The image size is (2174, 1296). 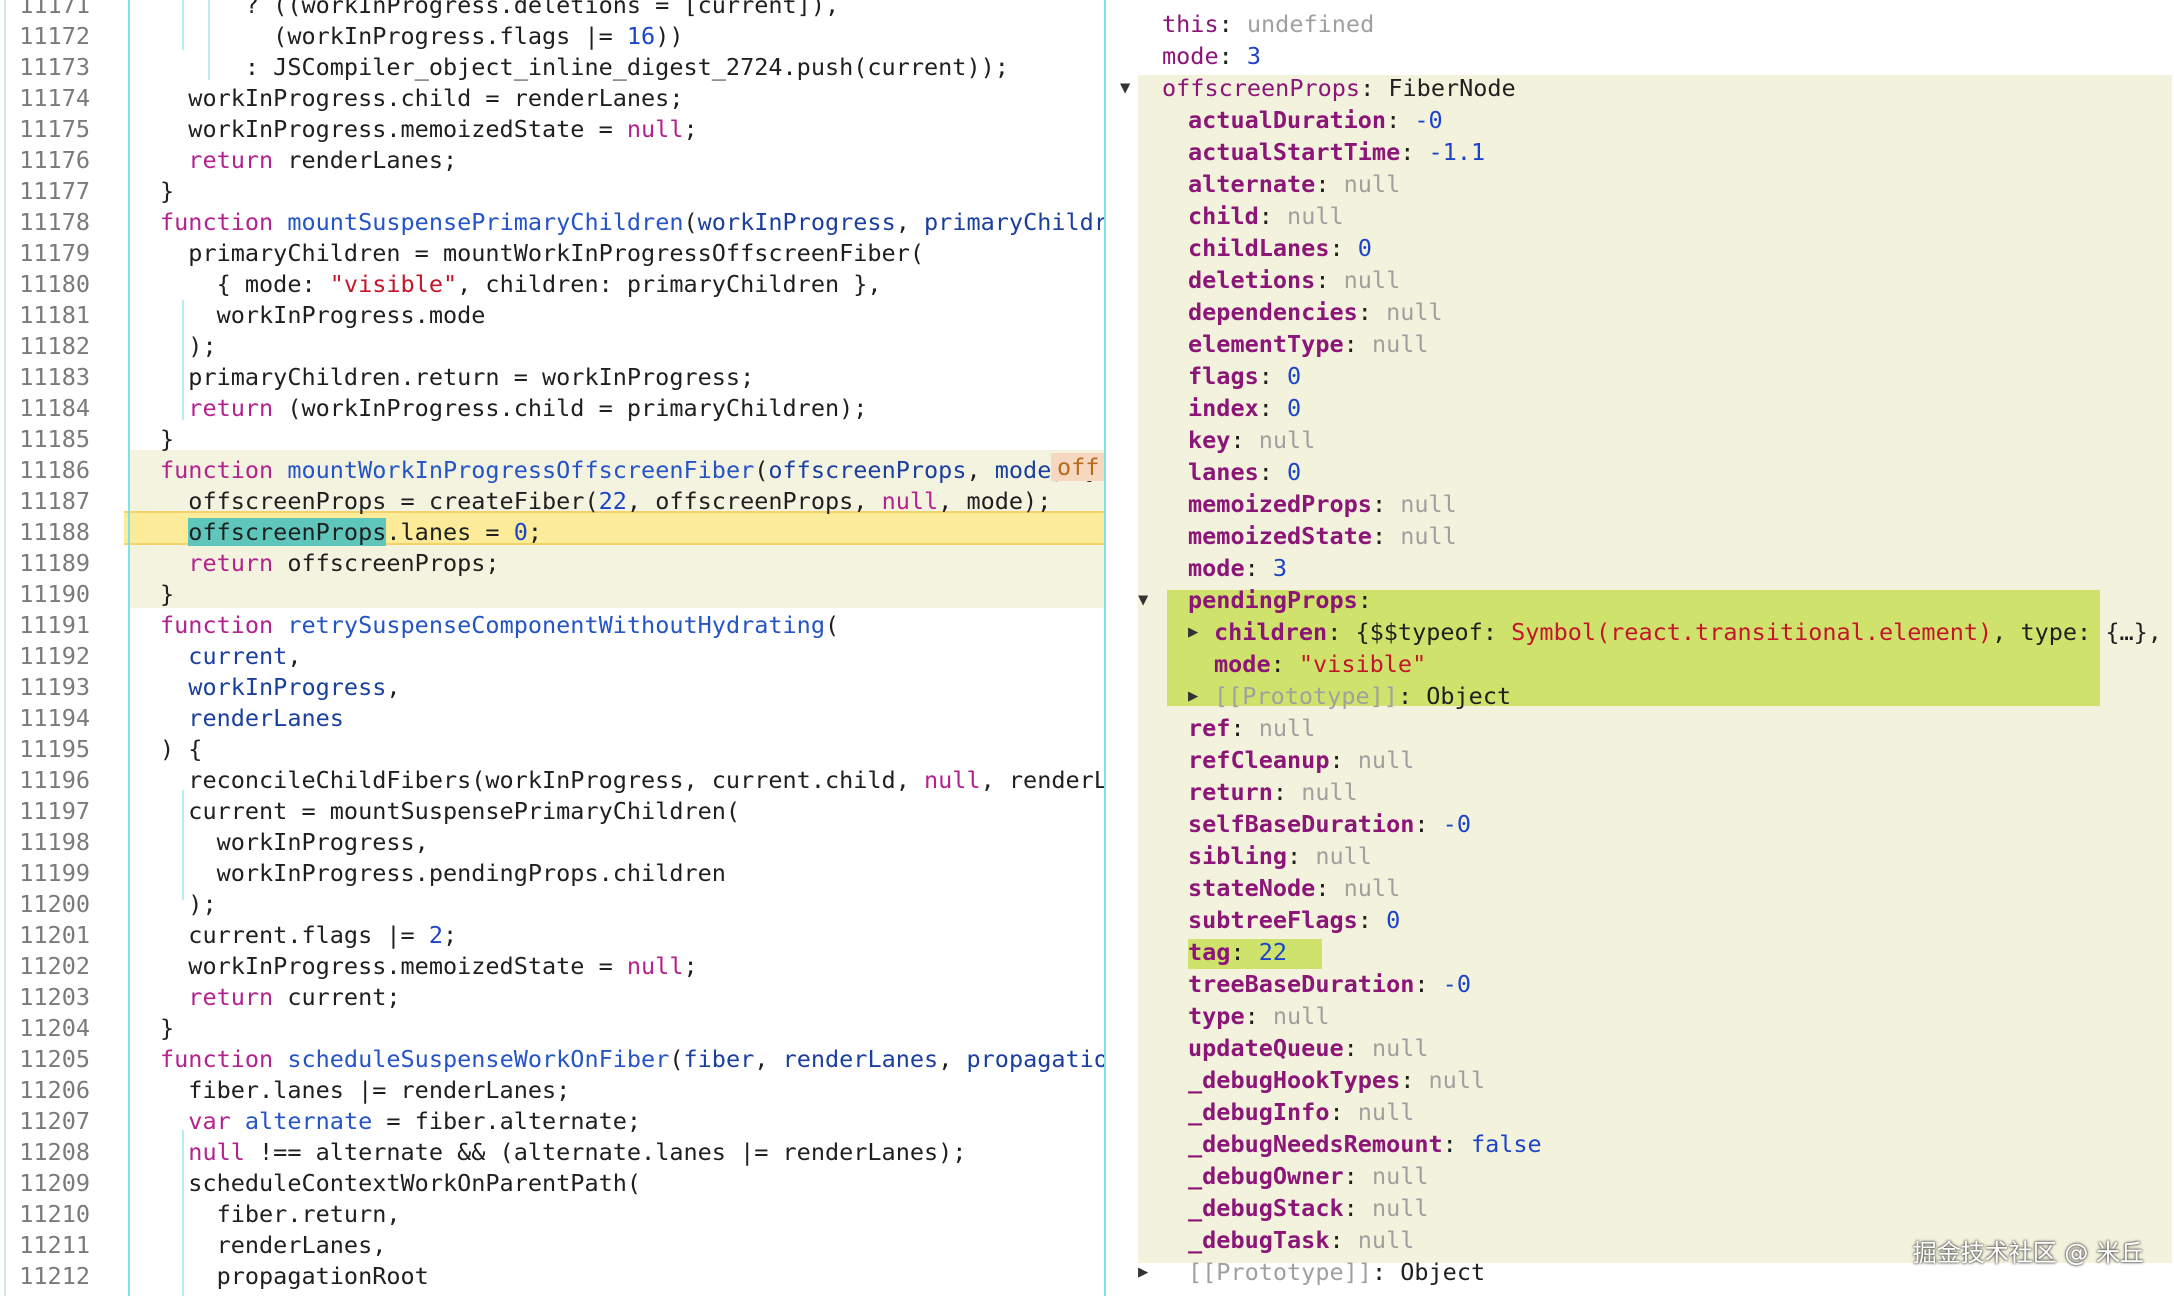 What do you see at coordinates (45, 625) in the screenshot?
I see `line-number: 11191` at bounding box center [45, 625].